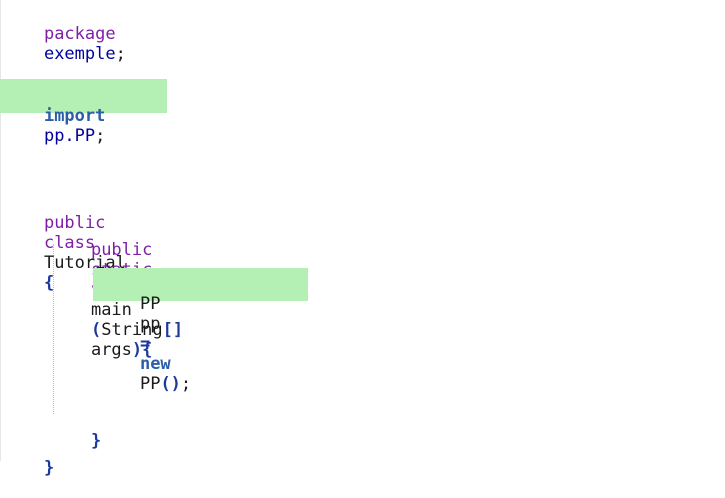 This screenshot has width=725, height=498. I want to click on statement-variable: pp, so click(150, 324).